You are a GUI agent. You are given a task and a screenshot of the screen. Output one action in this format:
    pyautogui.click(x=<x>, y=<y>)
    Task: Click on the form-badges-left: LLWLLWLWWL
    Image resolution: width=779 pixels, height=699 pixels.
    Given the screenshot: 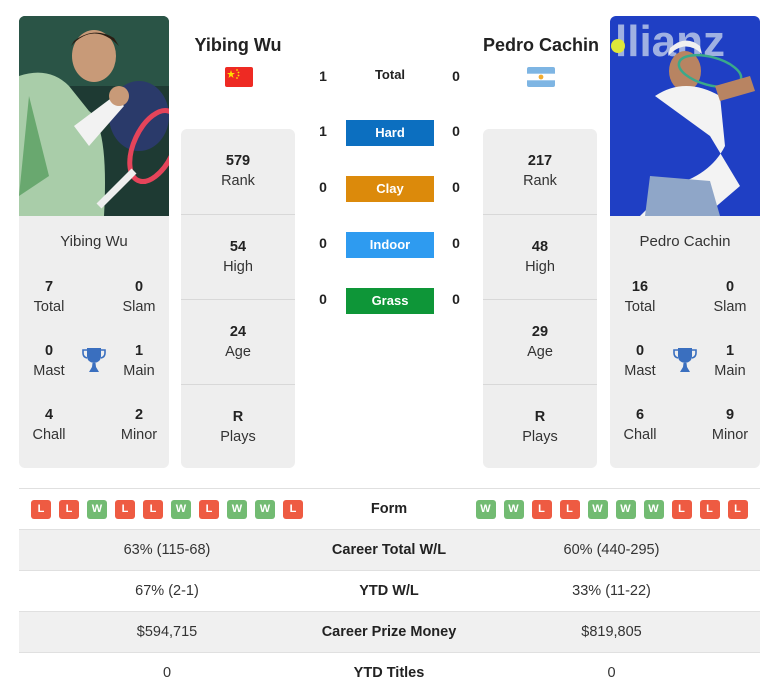 What is the action you would take?
    pyautogui.click(x=167, y=509)
    